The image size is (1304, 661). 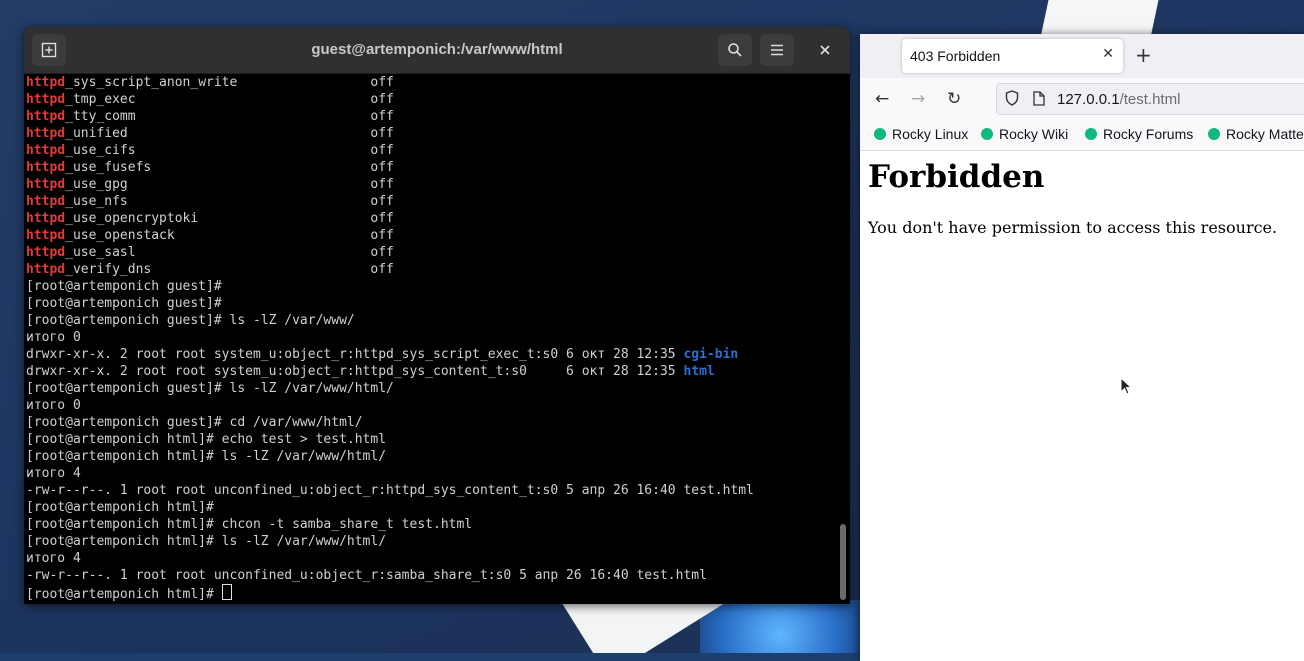 What do you see at coordinates (955, 56) in the screenshot?
I see `tab-title: 403 Forbidden` at bounding box center [955, 56].